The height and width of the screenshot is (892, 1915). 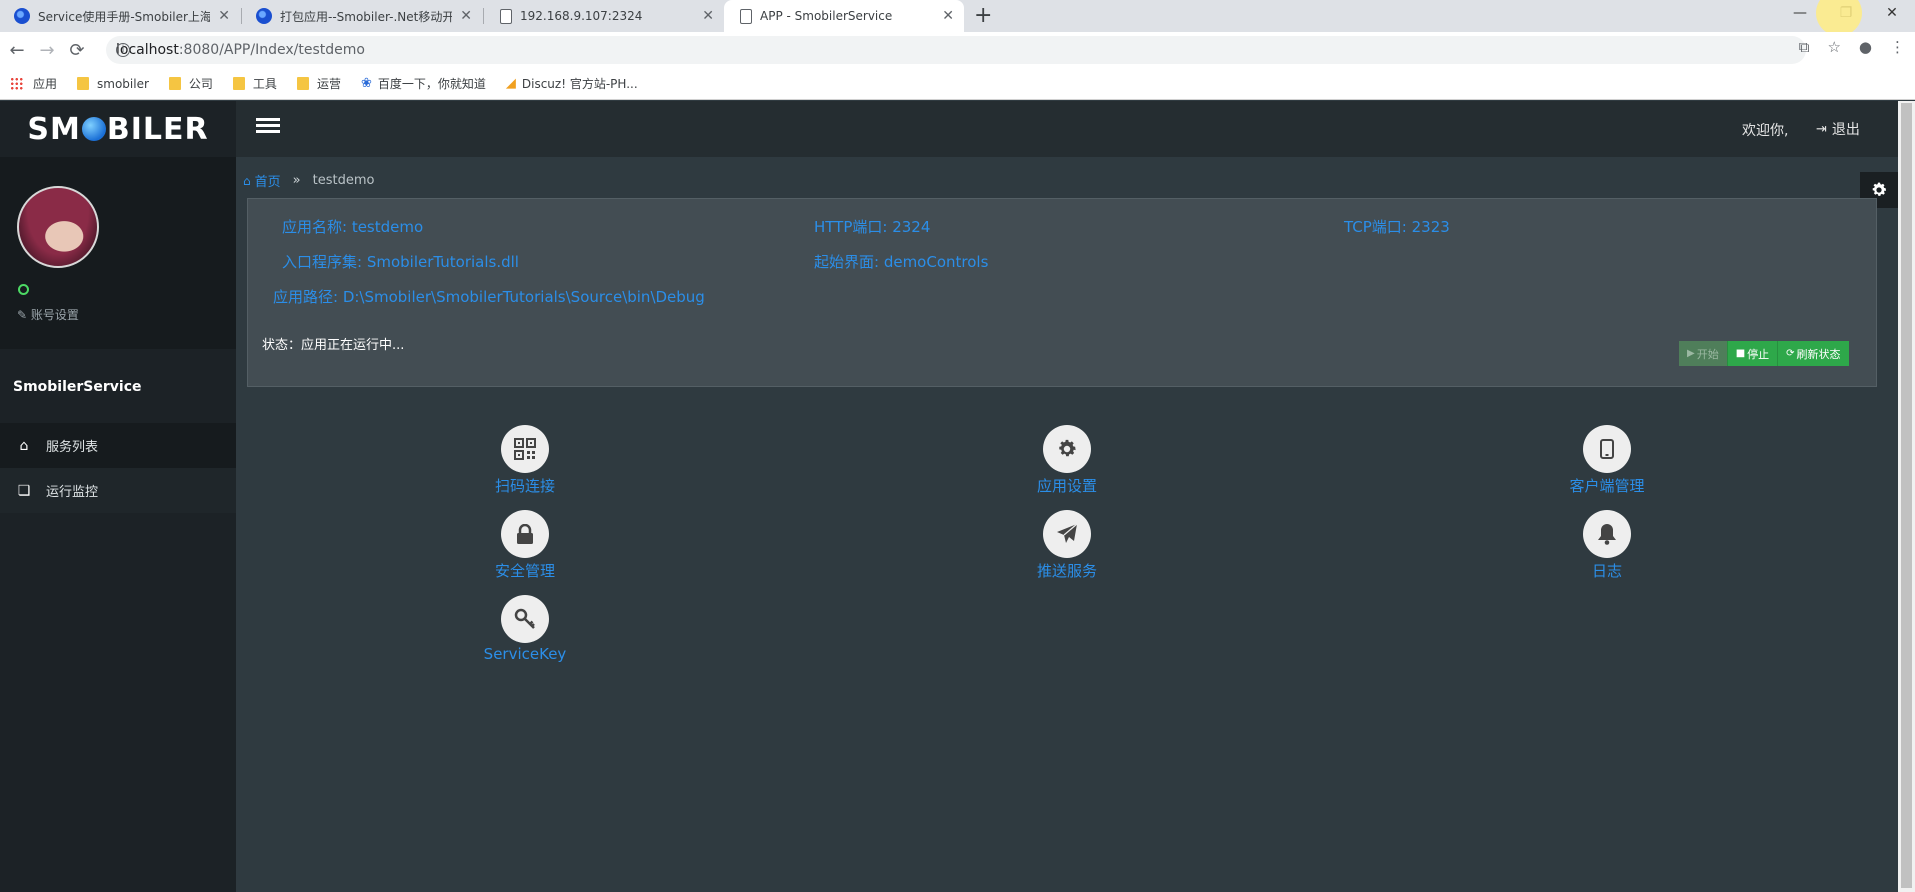 I want to click on sign-out-icon: ⇥, so click(x=1821, y=129).